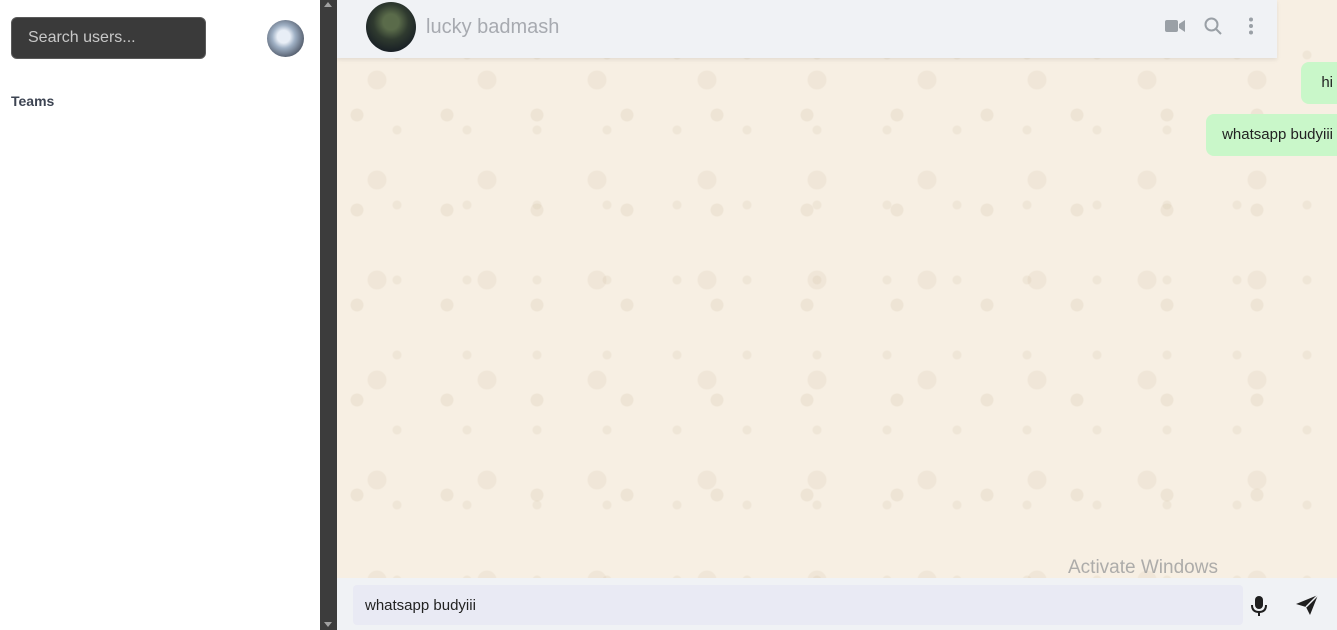 The width and height of the screenshot is (1337, 630). I want to click on mic-icon, so click(1259, 606).